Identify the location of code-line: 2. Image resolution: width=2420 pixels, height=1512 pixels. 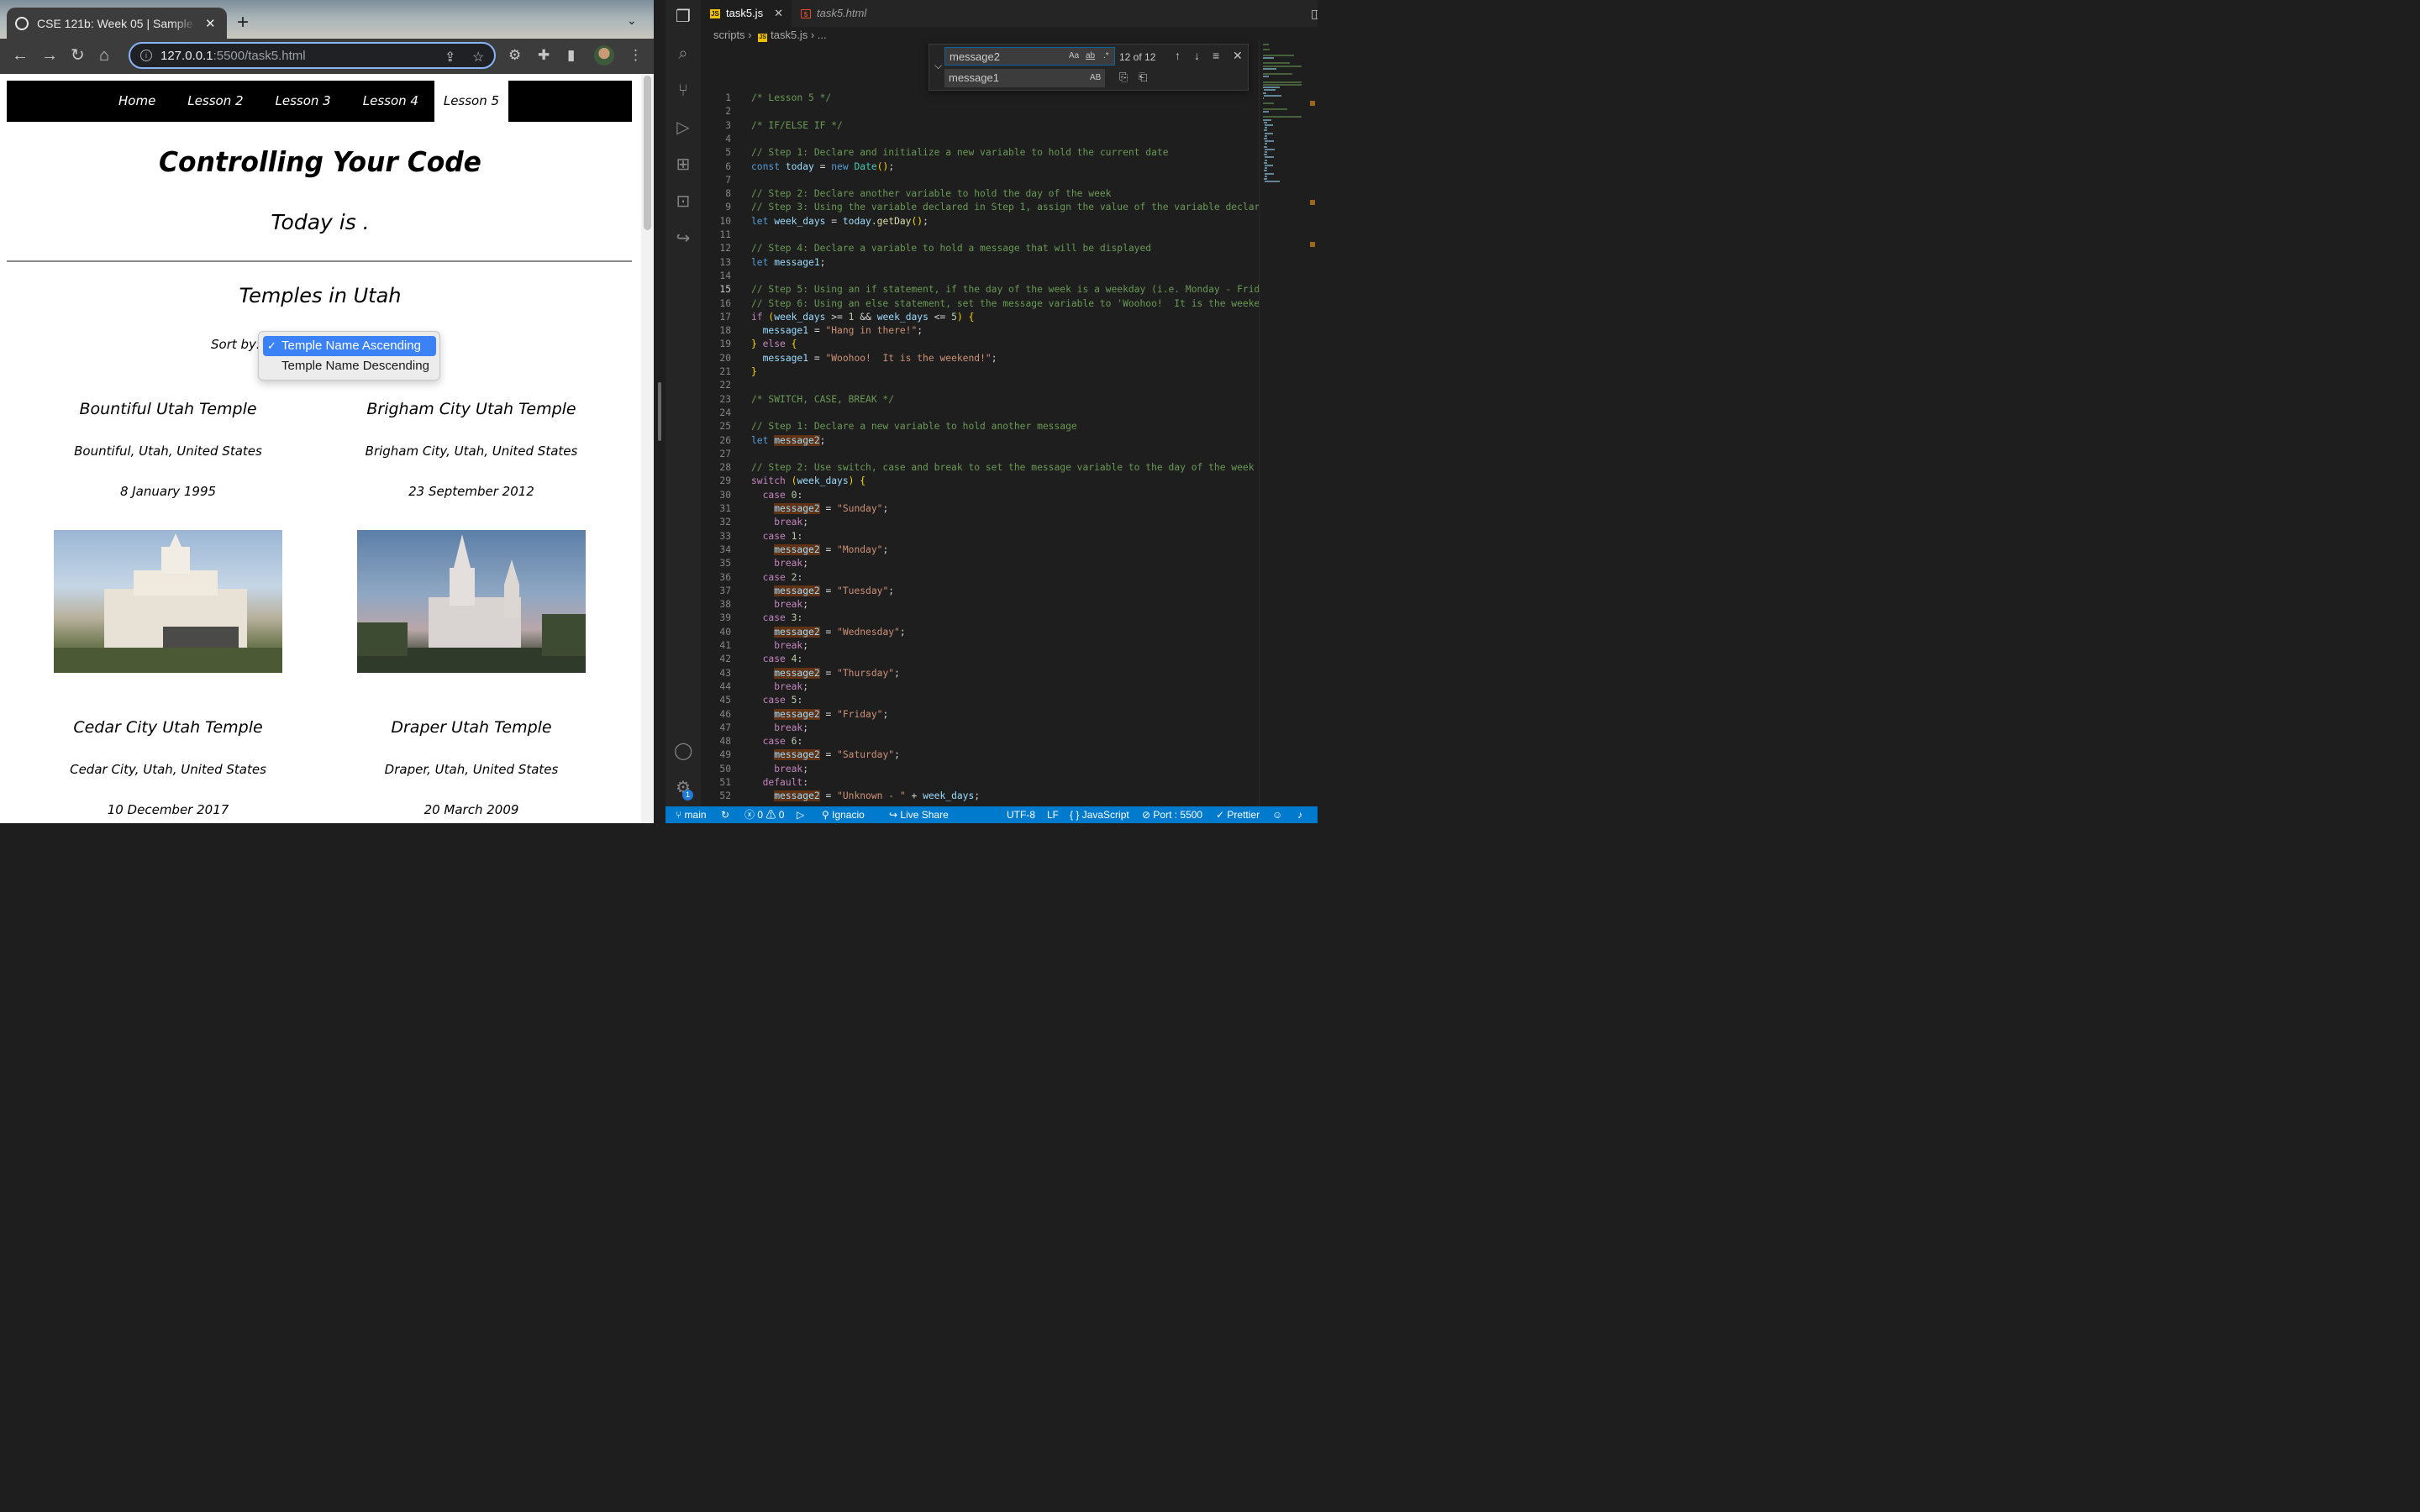
(980, 111).